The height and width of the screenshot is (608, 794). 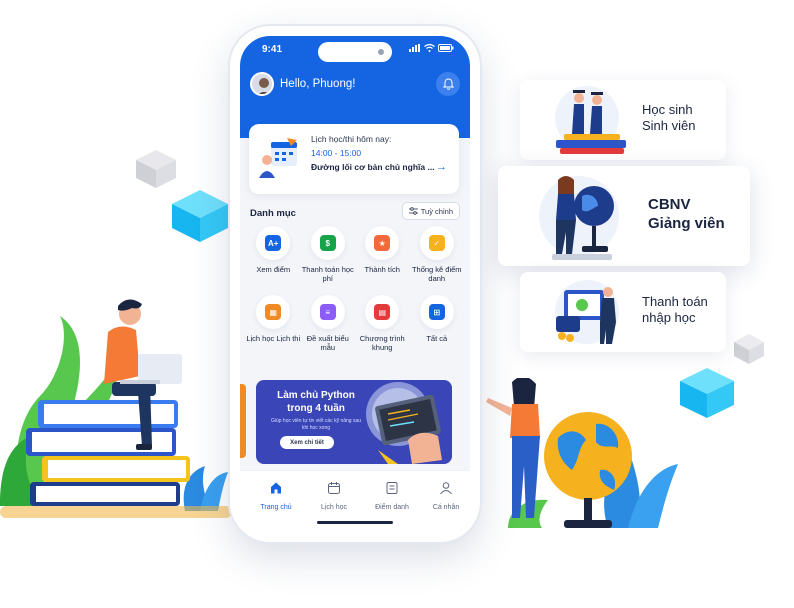 I want to click on schedule-arrow-icon: →, so click(x=441, y=167).